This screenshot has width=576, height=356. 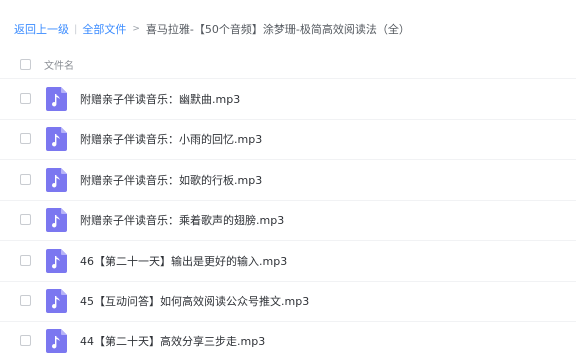 I want to click on file-name: 44【第二十天】高效分享三步走.mp3, so click(x=172, y=341).